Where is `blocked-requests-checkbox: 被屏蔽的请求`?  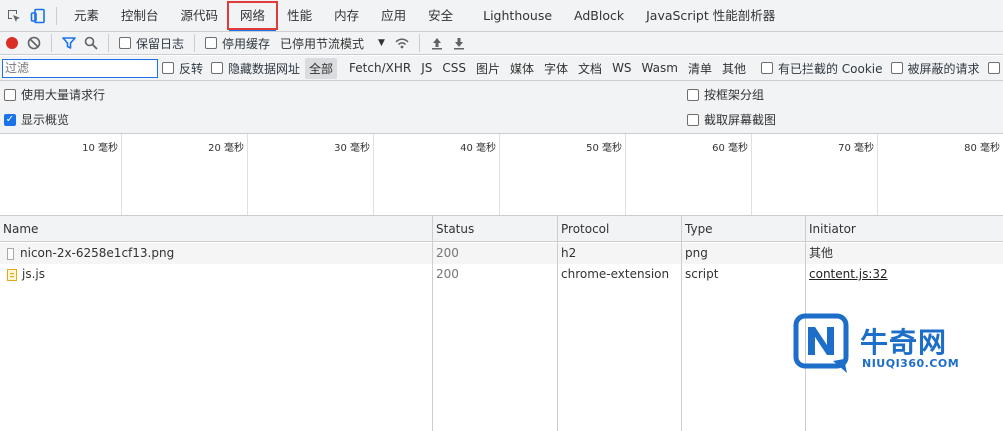
blocked-requests-checkbox: 被屏蔽的请求 is located at coordinates (935, 68).